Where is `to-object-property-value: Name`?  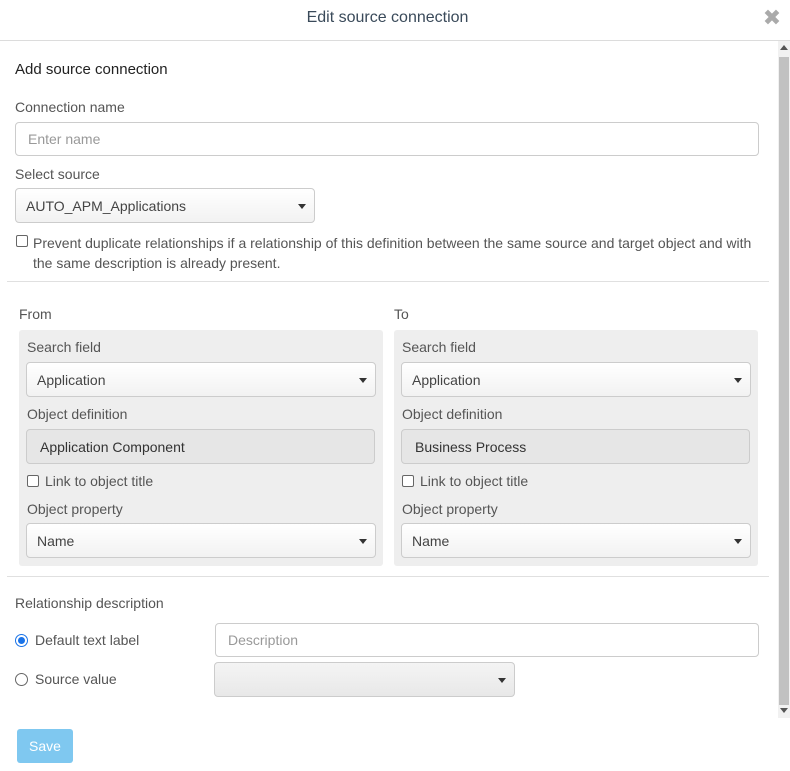 to-object-property-value: Name is located at coordinates (431, 540).